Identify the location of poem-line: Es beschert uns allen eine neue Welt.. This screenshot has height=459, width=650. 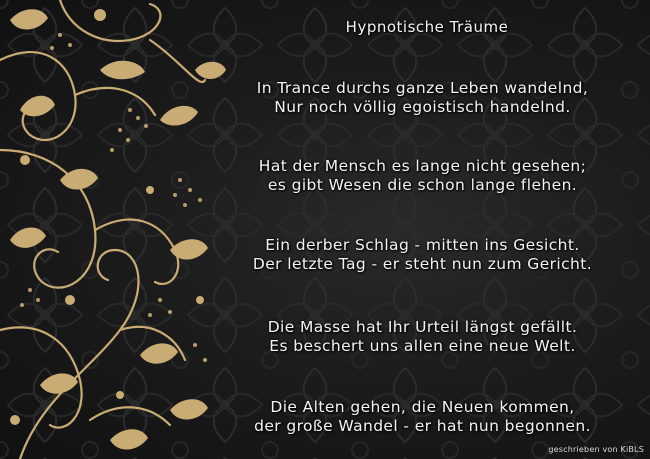
(422, 346).